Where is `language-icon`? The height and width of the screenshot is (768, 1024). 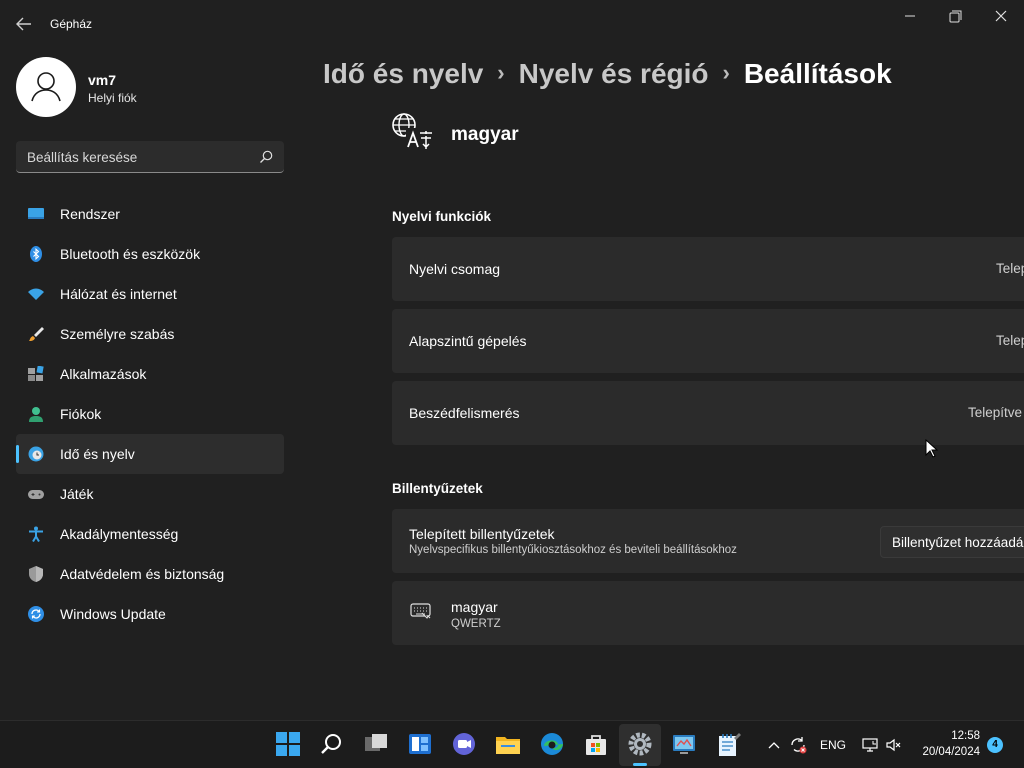
language-icon is located at coordinates (412, 131).